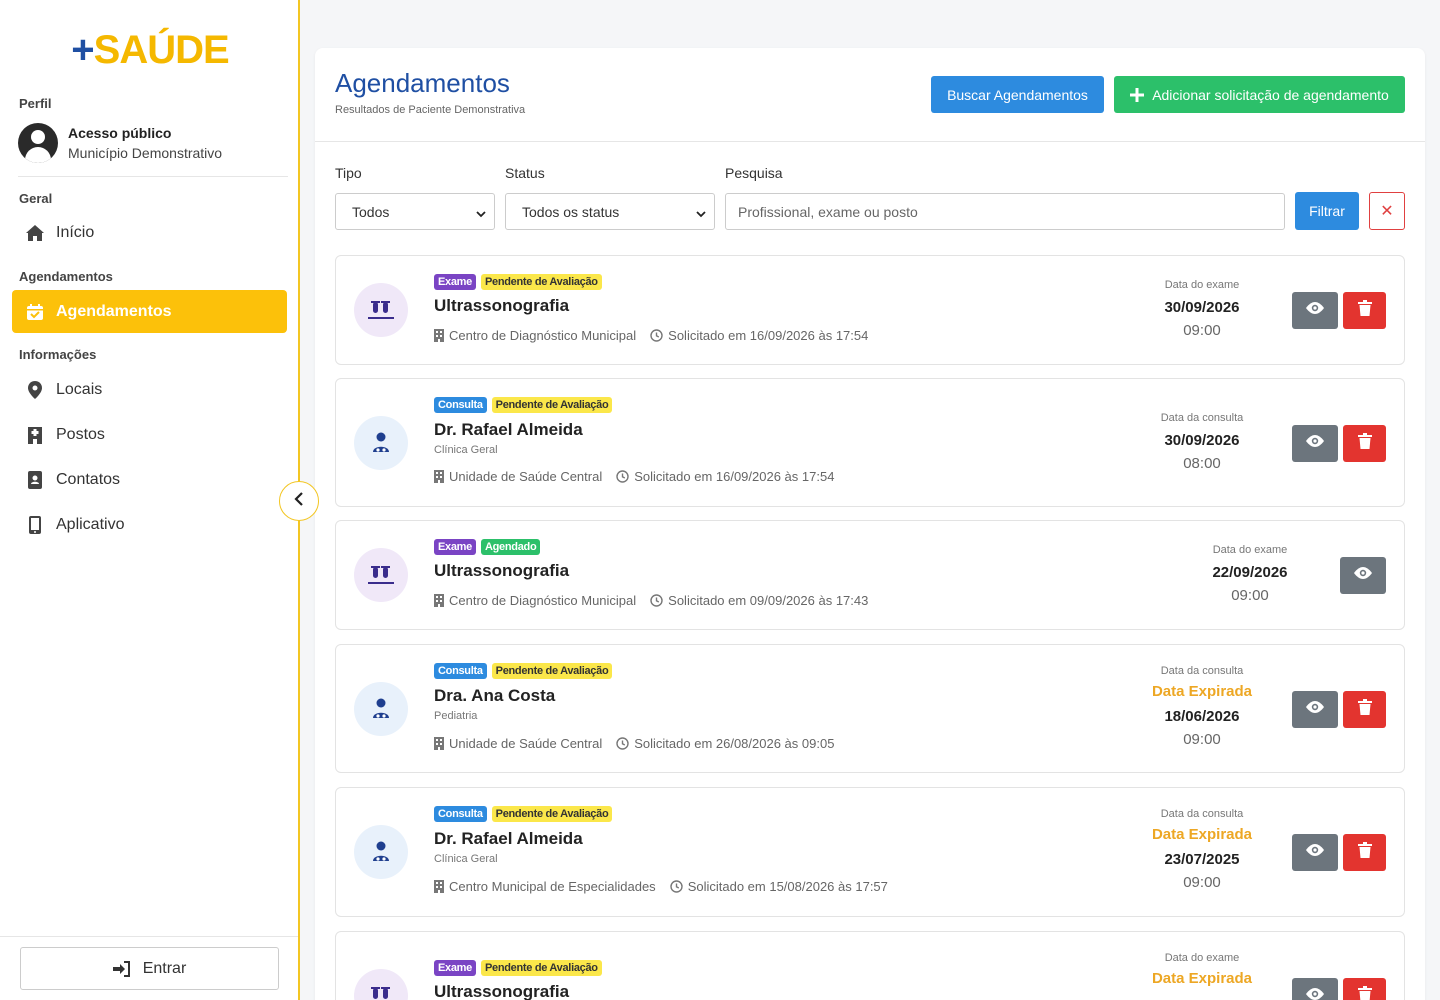 The width and height of the screenshot is (1440, 1000). Describe the element at coordinates (35, 390) in the screenshot. I see `map-pin-icon` at that location.